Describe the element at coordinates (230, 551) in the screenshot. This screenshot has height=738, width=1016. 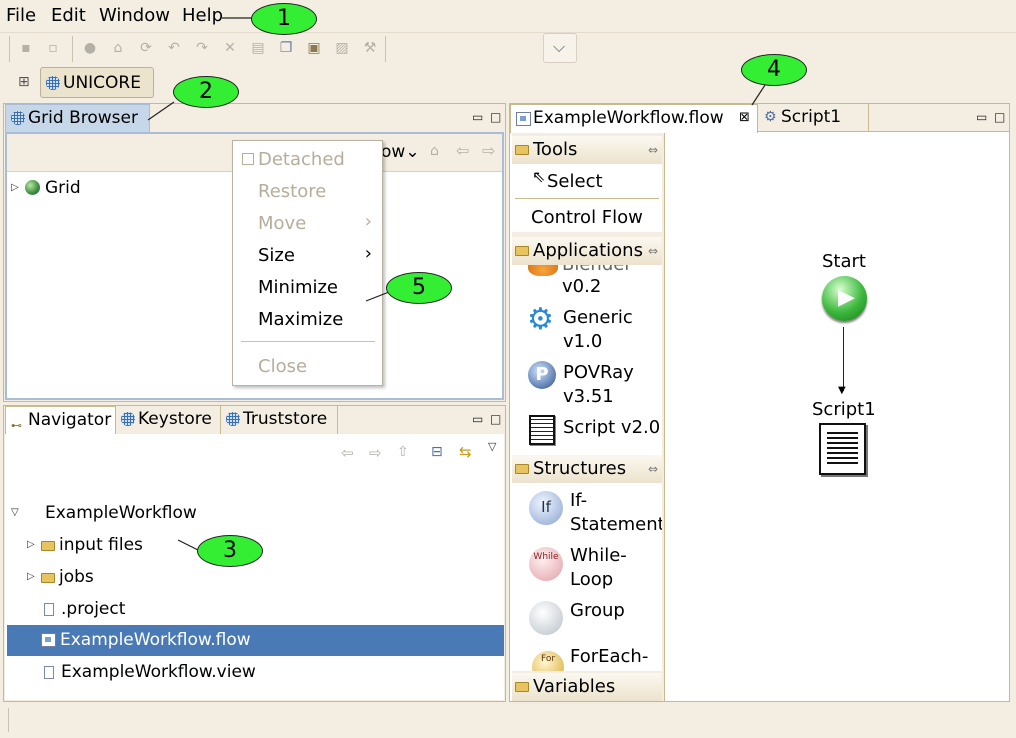
I see `callout-3: 3` at that location.